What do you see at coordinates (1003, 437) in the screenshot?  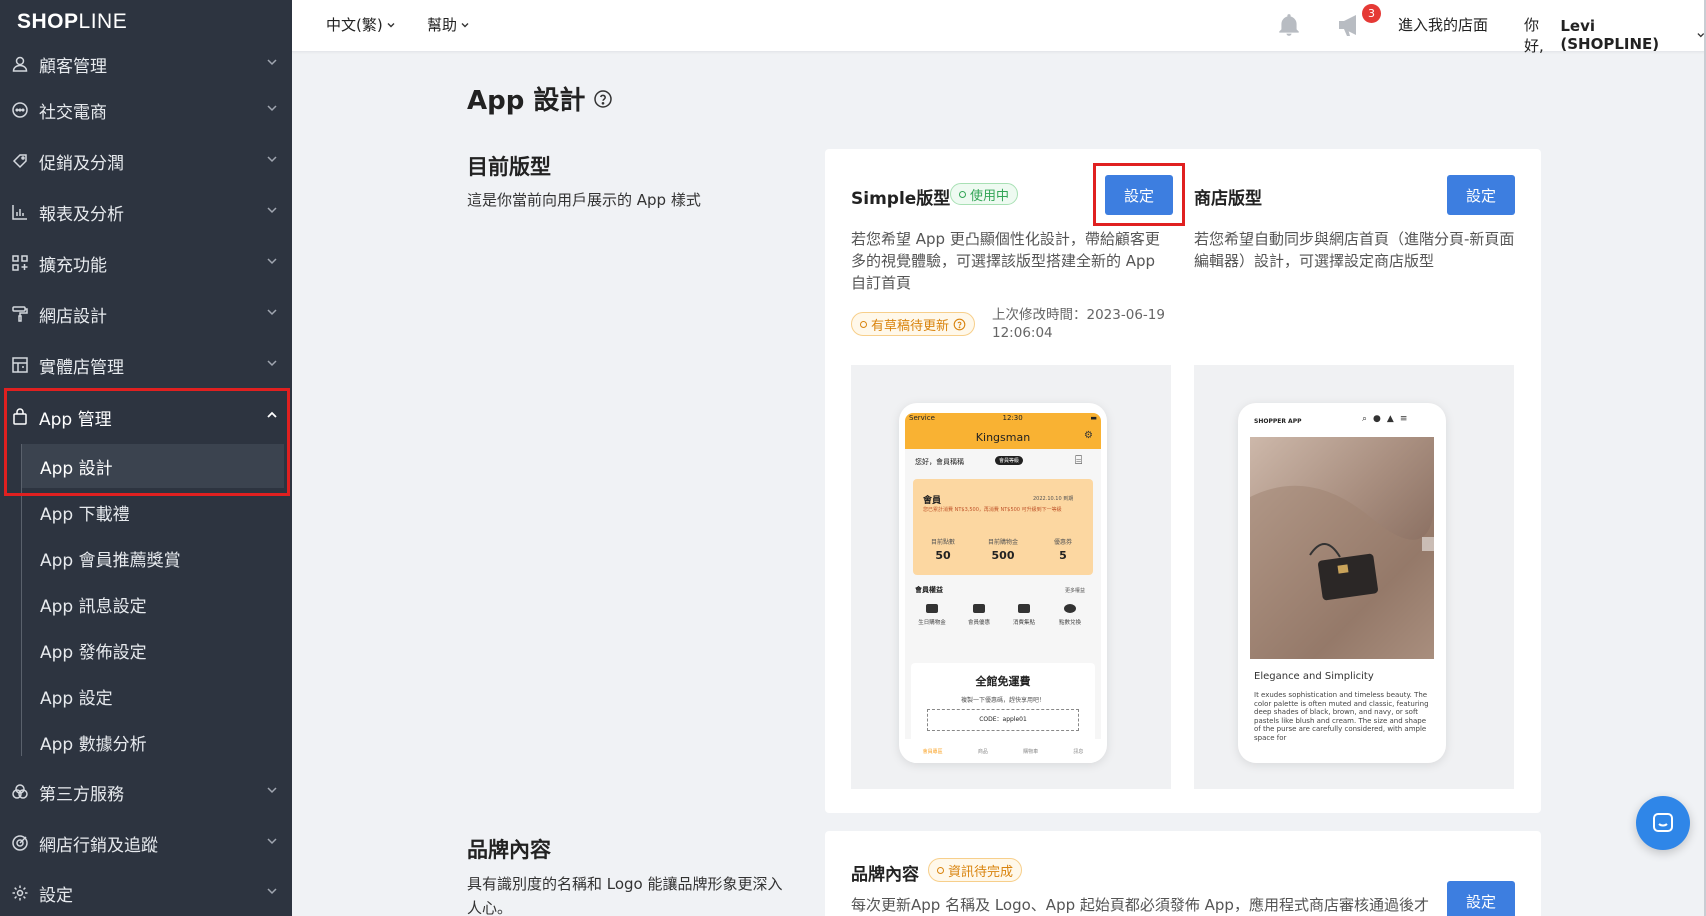 I see `app-brand-name: Kingsman` at bounding box center [1003, 437].